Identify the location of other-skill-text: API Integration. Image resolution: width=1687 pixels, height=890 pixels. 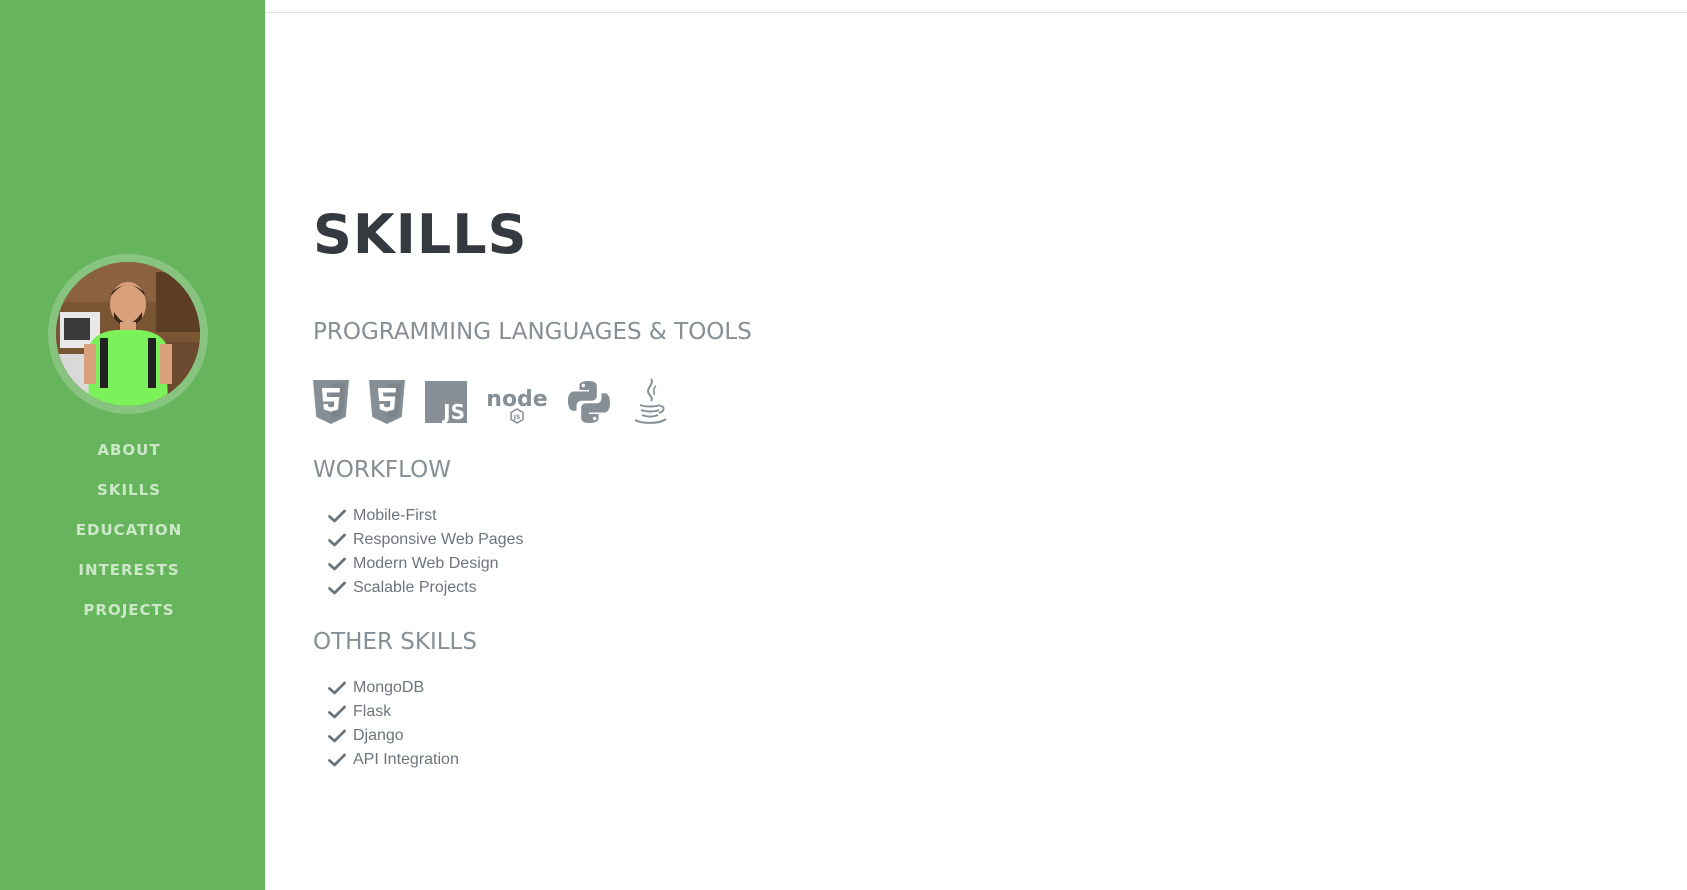
(406, 759).